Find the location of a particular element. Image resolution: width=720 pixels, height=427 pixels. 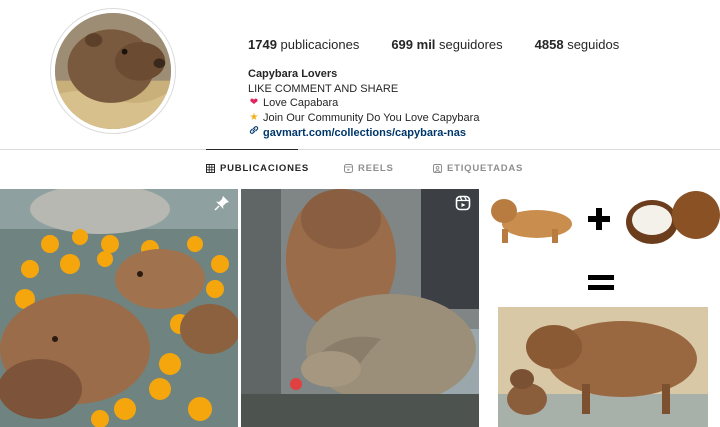

tab-reels: REELS is located at coordinates (369, 168).